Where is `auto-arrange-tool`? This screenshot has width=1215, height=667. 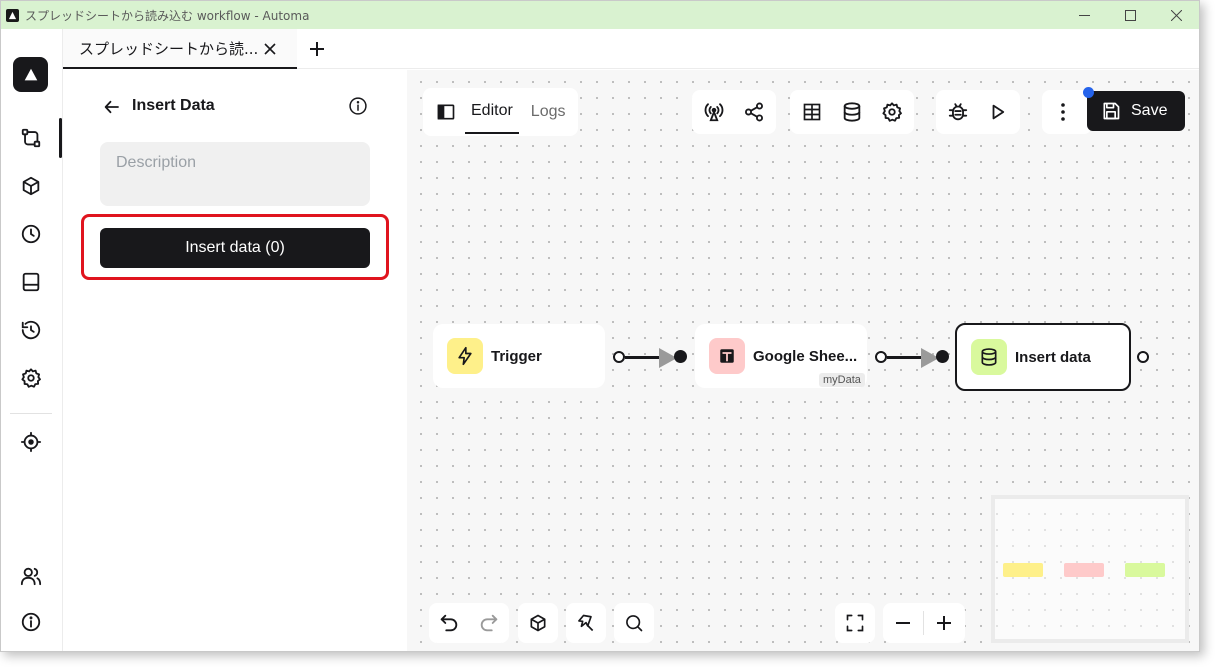 auto-arrange-tool is located at coordinates (586, 623).